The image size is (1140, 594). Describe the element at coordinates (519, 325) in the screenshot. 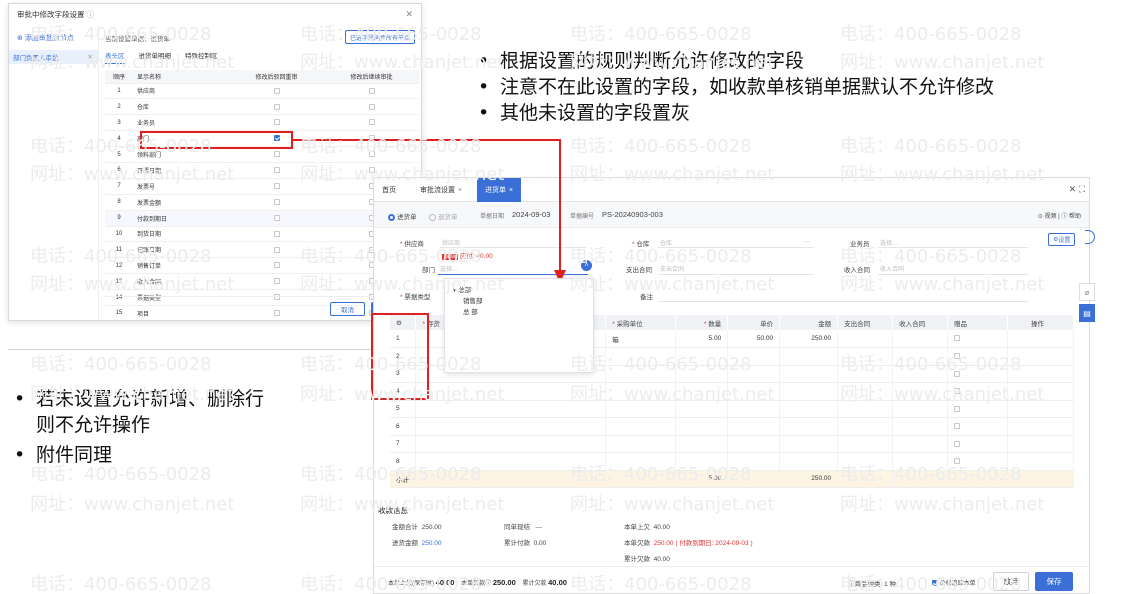

I see `department-dropdown: ▾ 总部 销售部 总 部` at that location.